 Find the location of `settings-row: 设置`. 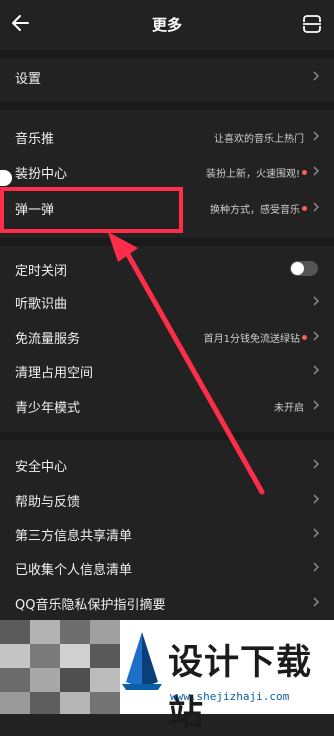

settings-row: 设置 is located at coordinates (167, 77).